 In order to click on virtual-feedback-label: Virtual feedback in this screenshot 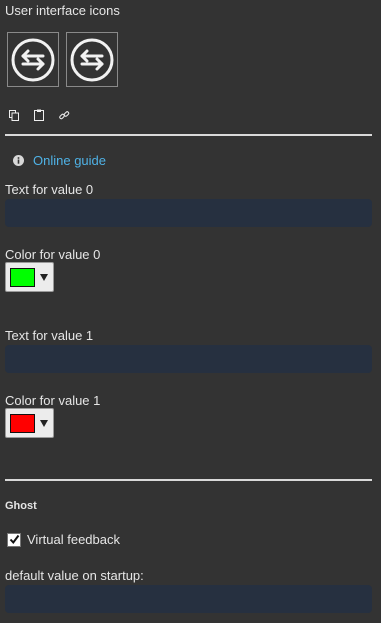, I will do `click(73, 539)`.